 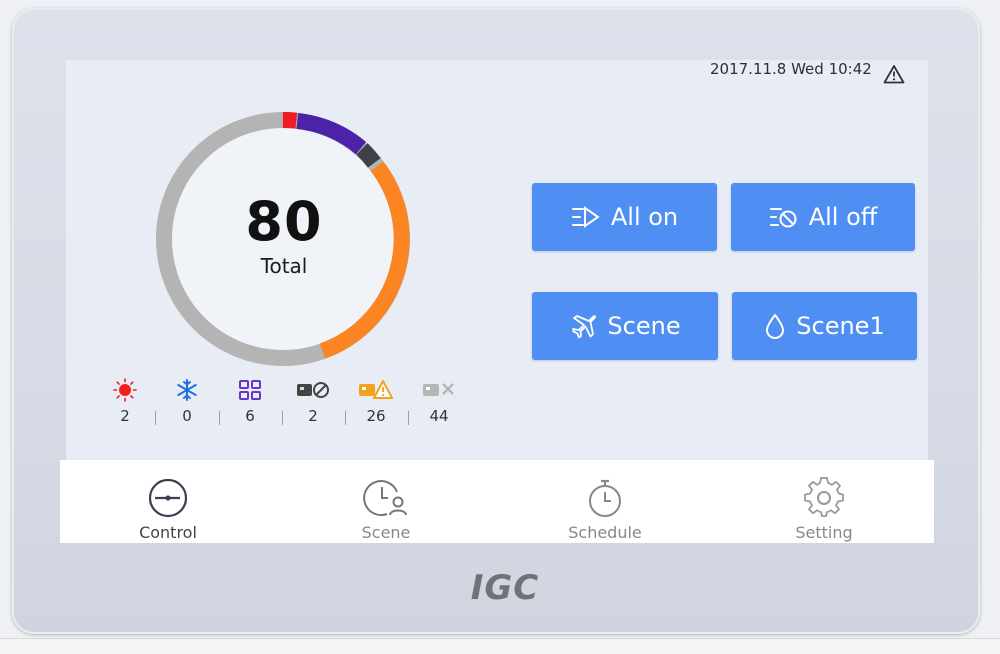 What do you see at coordinates (791, 69) in the screenshot?
I see `datetime: 2017.11.8 Wed 10:42` at bounding box center [791, 69].